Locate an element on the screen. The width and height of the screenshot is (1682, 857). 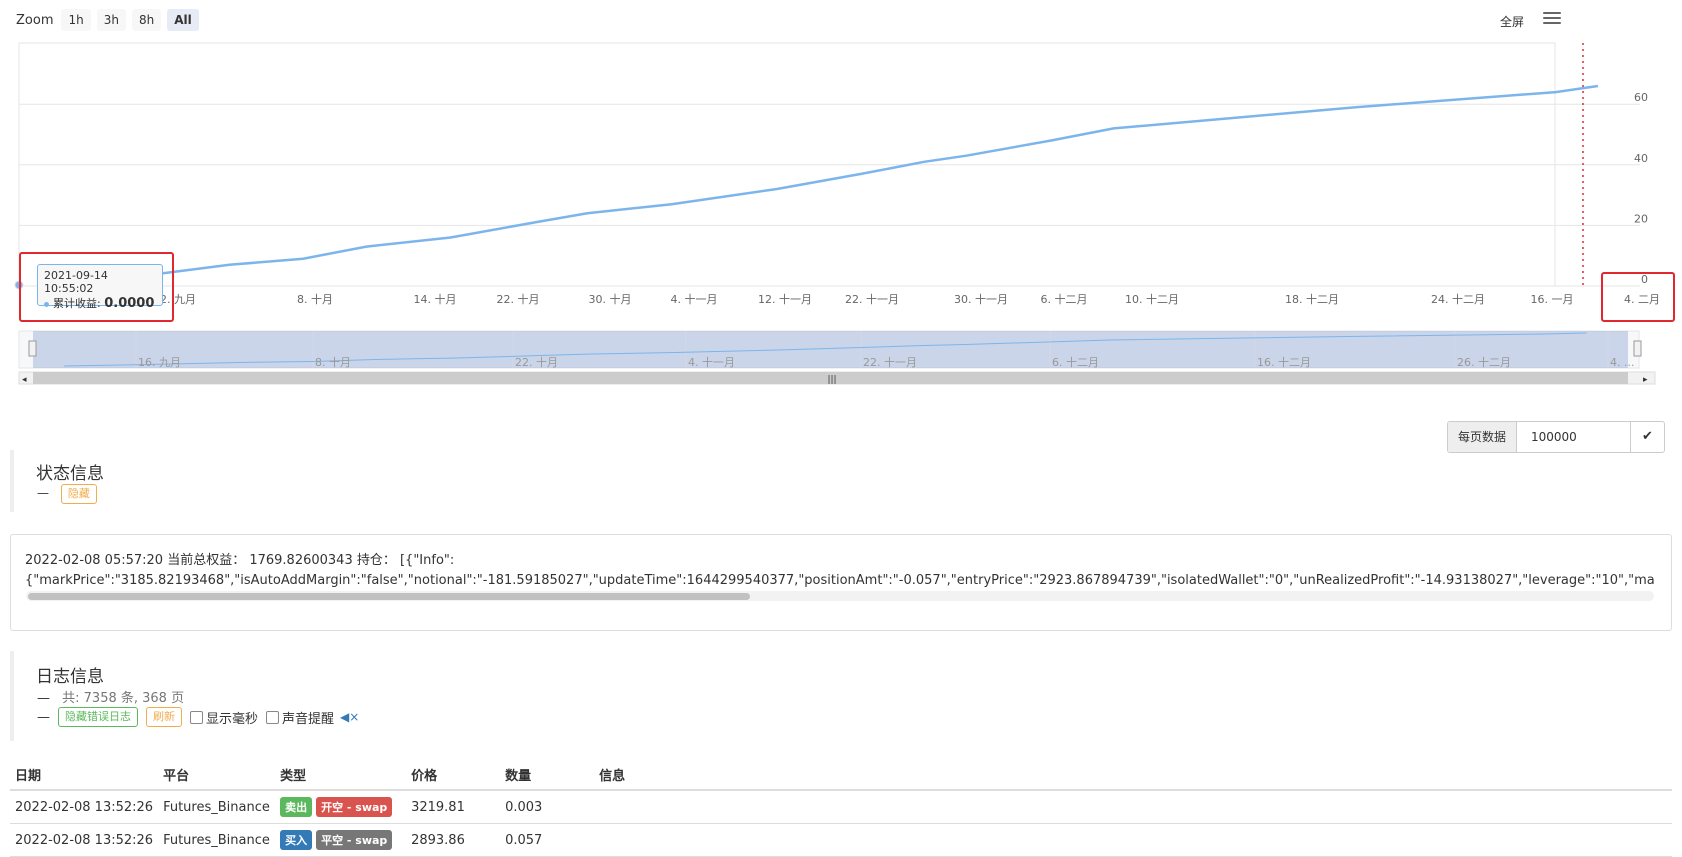
x-tick-label: 22. 十一月 is located at coordinates (872, 299).